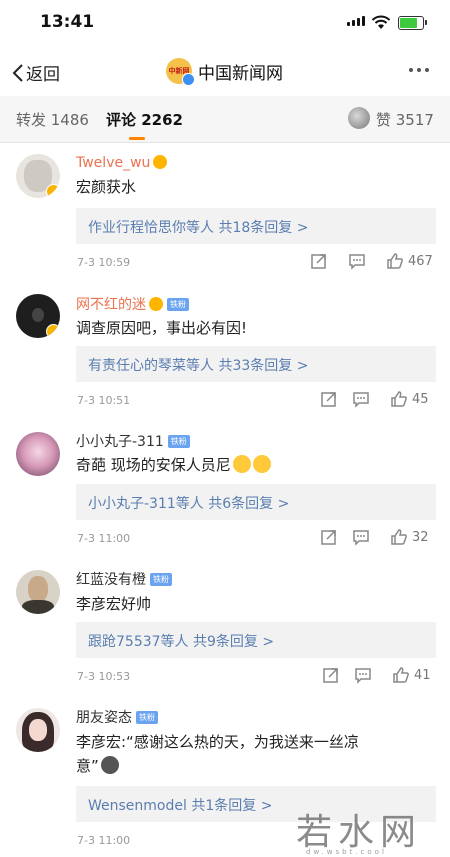 The width and height of the screenshot is (450, 857). I want to click on comment-actions: 45, so click(374, 399).